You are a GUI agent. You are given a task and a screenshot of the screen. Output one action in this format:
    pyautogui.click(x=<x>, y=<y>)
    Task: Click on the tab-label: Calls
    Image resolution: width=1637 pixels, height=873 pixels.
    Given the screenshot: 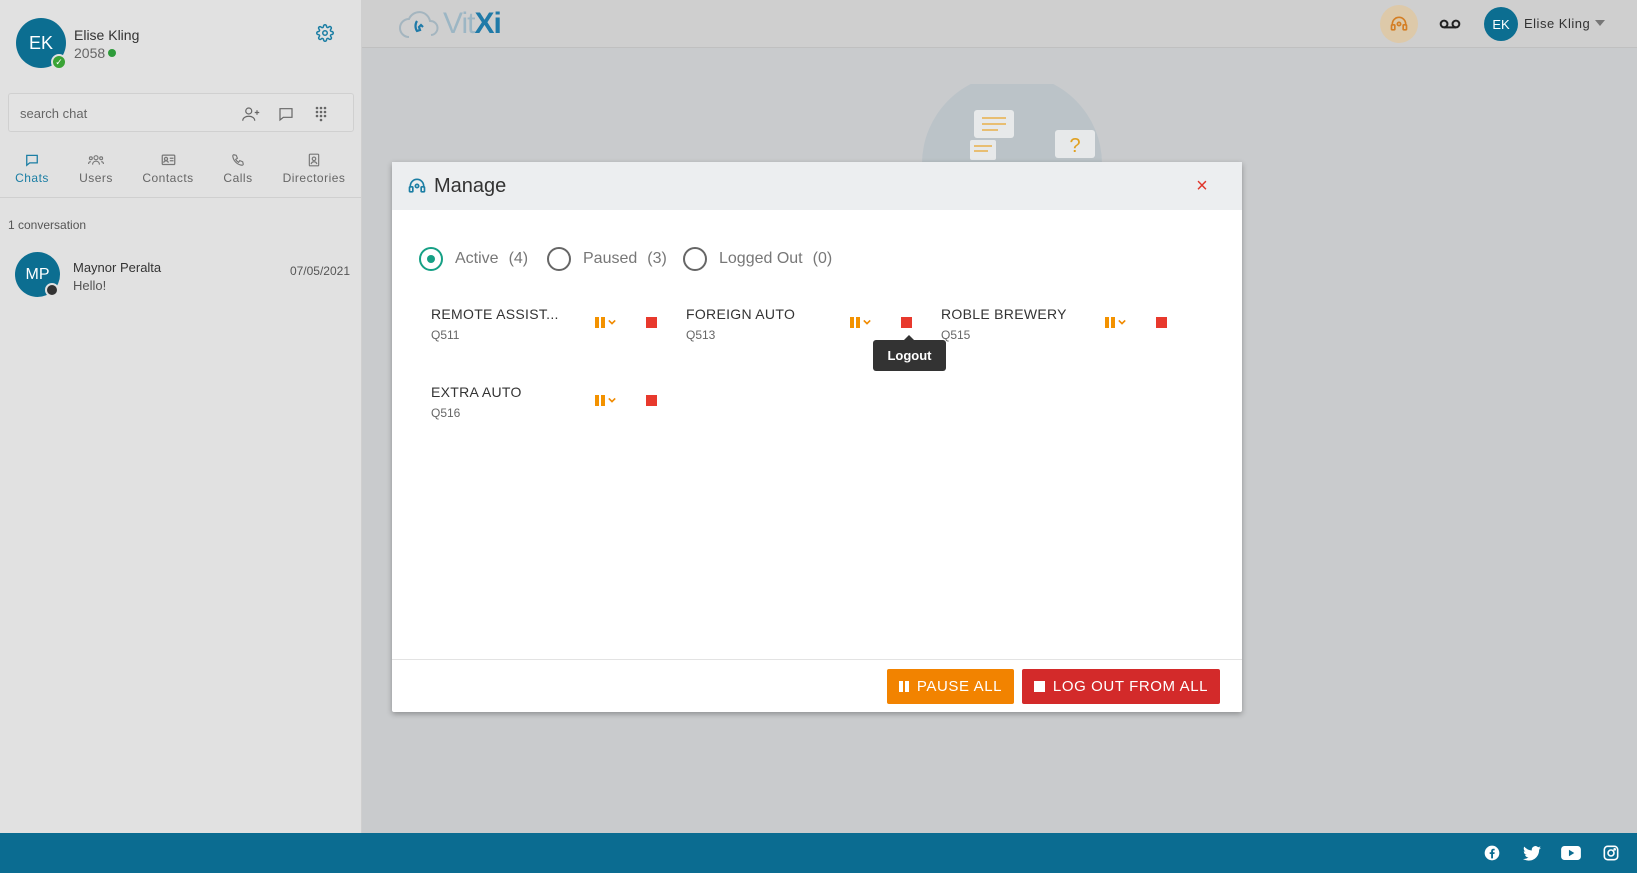 What is the action you would take?
    pyautogui.click(x=238, y=178)
    